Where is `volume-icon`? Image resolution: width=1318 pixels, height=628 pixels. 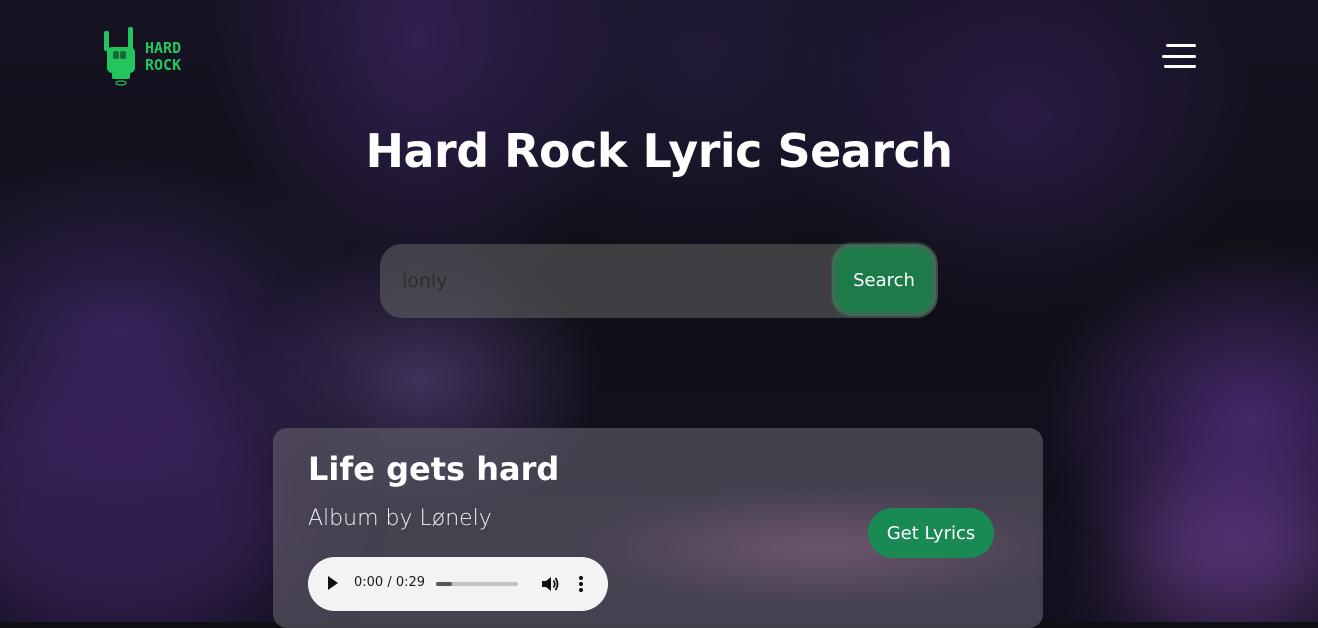 volume-icon is located at coordinates (550, 584).